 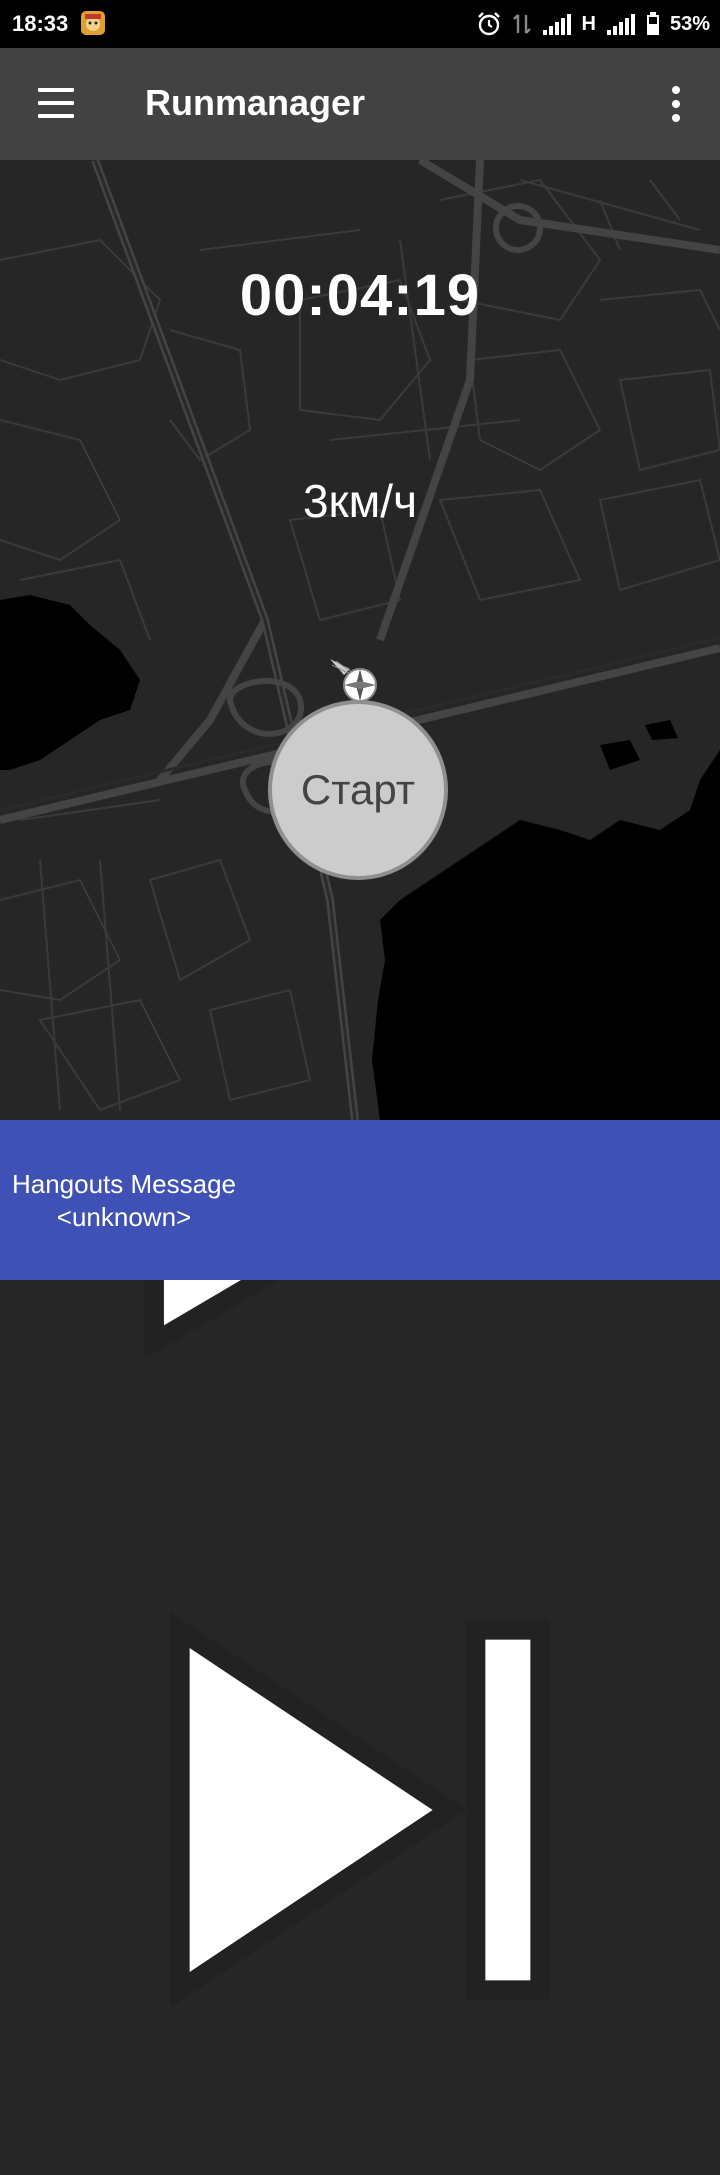 I want to click on hamburger-menu-icon, so click(x=56, y=104).